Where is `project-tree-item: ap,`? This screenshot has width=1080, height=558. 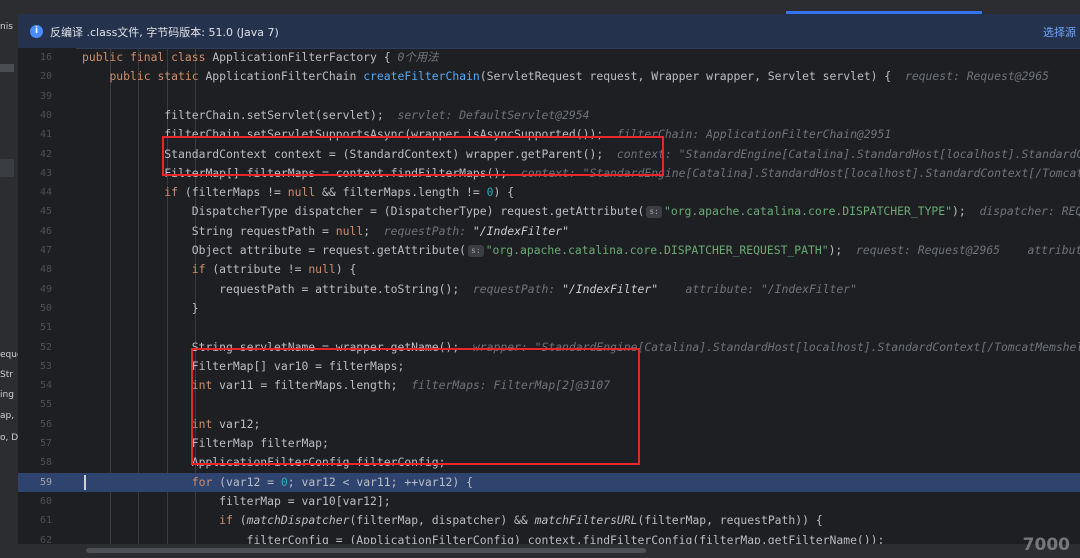
project-tree-item: ap, is located at coordinates (9, 416).